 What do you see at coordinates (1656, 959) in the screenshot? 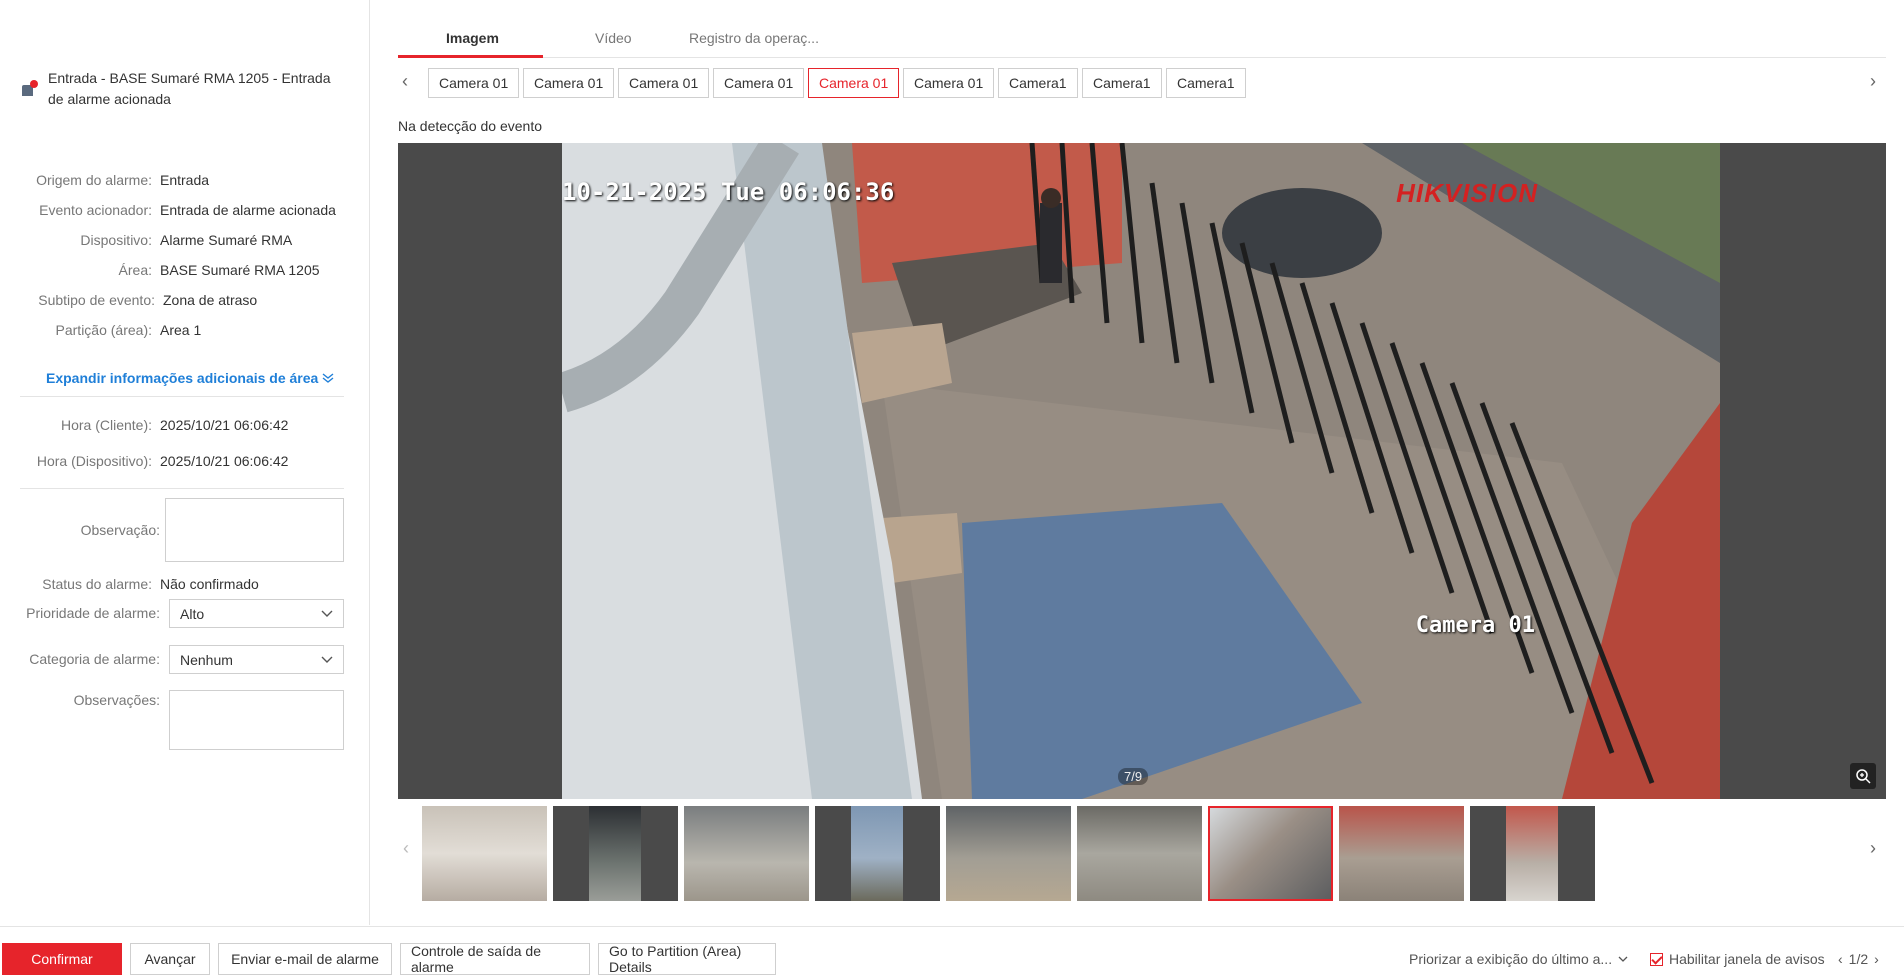
I see `checkbox-checked-icon` at bounding box center [1656, 959].